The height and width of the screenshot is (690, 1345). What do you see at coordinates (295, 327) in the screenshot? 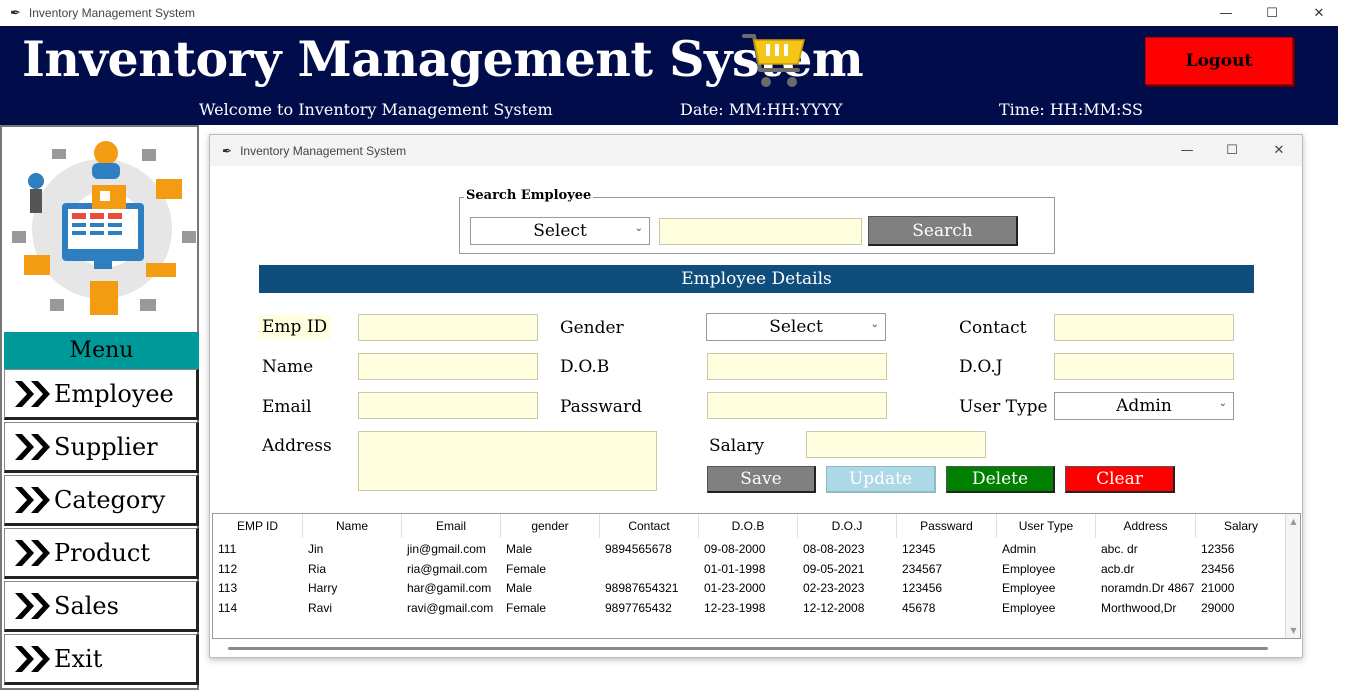
I see `emp-id-label: Emp ID` at bounding box center [295, 327].